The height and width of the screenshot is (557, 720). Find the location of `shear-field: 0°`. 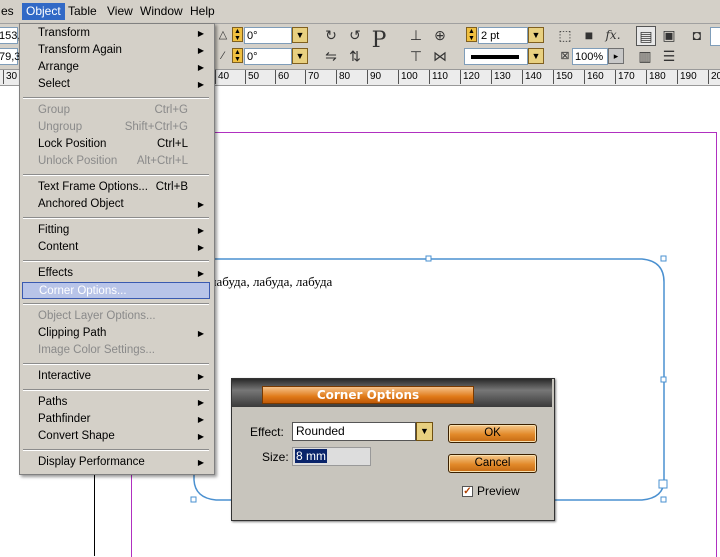

shear-field: 0° is located at coordinates (268, 56).